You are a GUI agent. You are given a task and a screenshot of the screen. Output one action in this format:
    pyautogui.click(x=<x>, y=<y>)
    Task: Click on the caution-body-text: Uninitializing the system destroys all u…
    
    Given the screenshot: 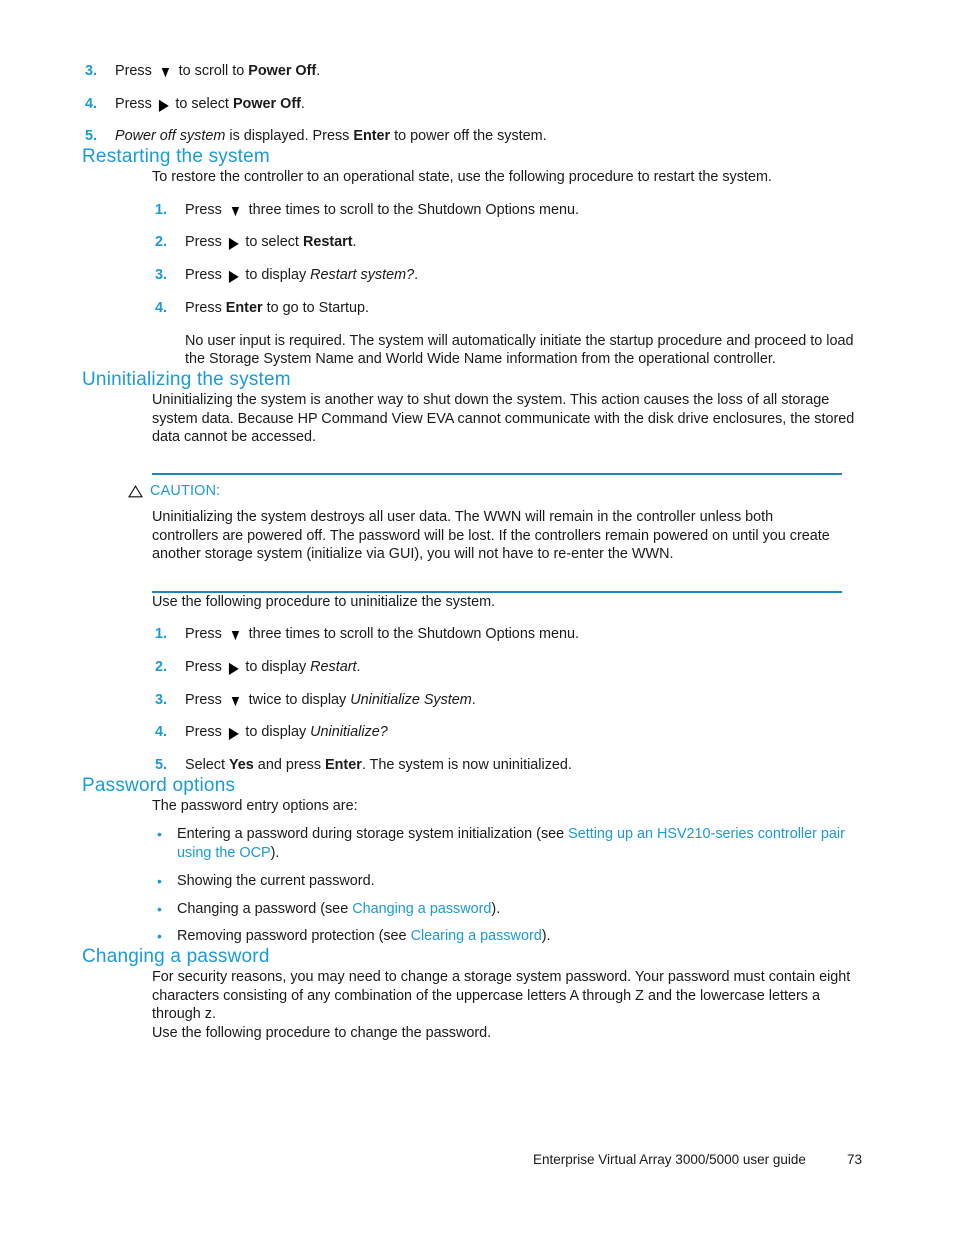 What is the action you would take?
    pyautogui.click(x=491, y=536)
    